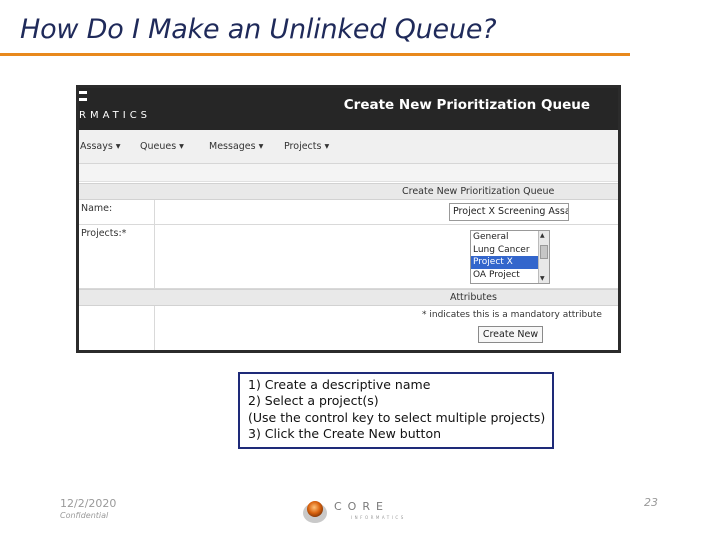 The width and height of the screenshot is (720, 540). Describe the element at coordinates (117, 212) in the screenshot. I see `name-label: Name:` at that location.